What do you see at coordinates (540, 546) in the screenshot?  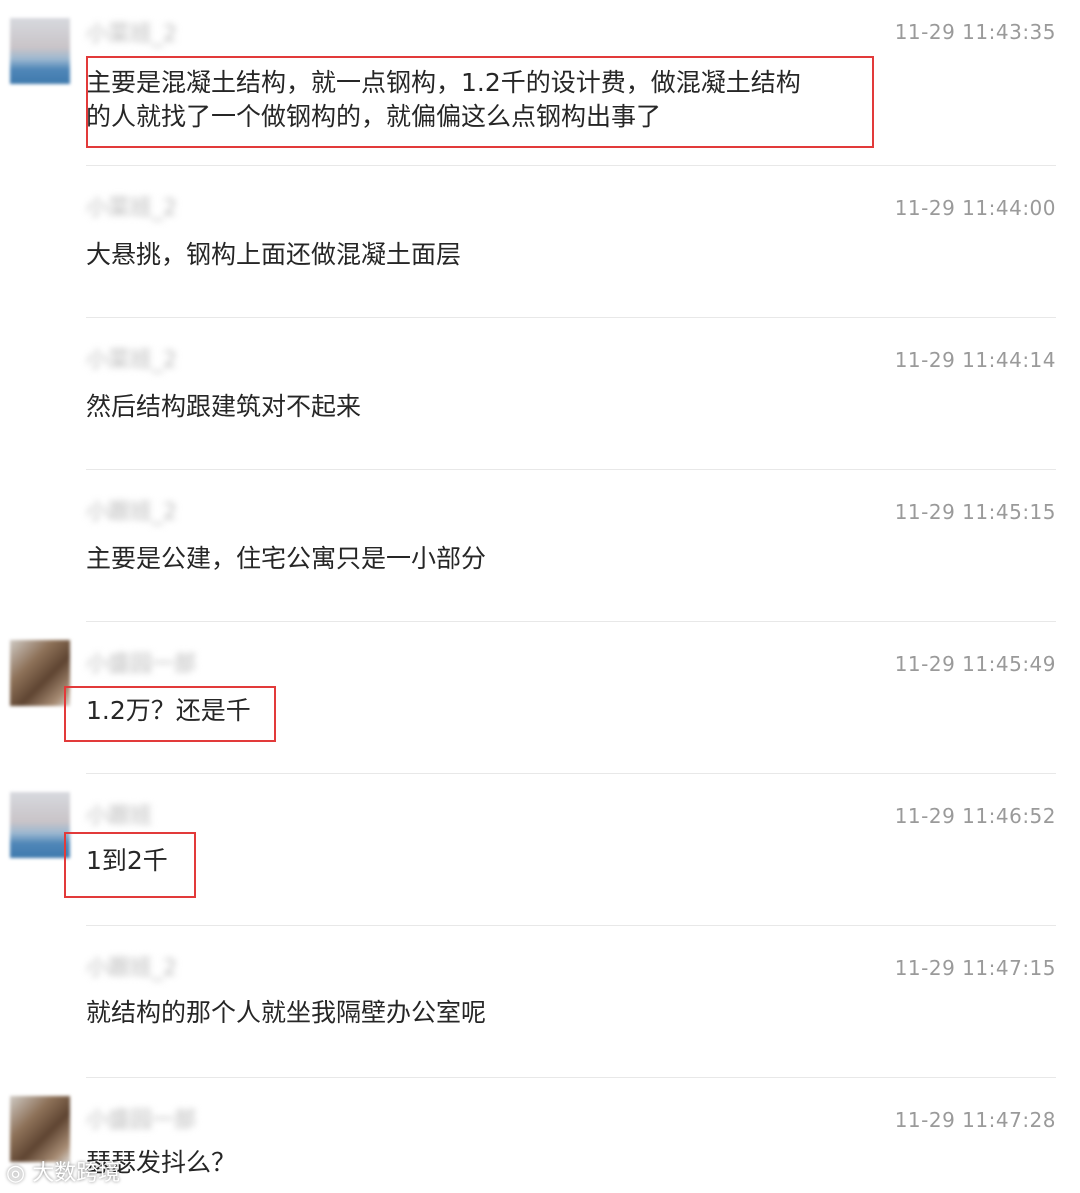 I see `chat-message: 小跟班_2 11-29 11:45:15 主要是公建，住宅公寓只是一小部分` at bounding box center [540, 546].